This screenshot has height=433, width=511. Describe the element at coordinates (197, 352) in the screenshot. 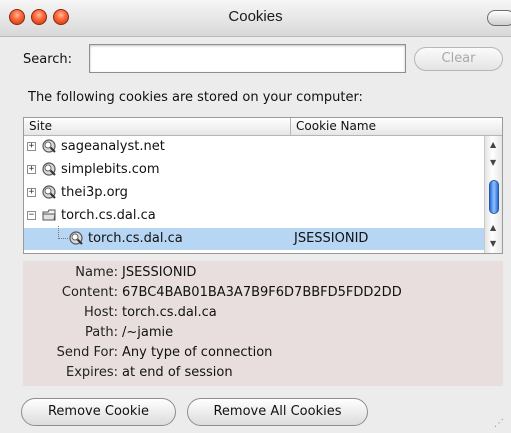

I see `detail-value-send-for: Any type of connection` at that location.